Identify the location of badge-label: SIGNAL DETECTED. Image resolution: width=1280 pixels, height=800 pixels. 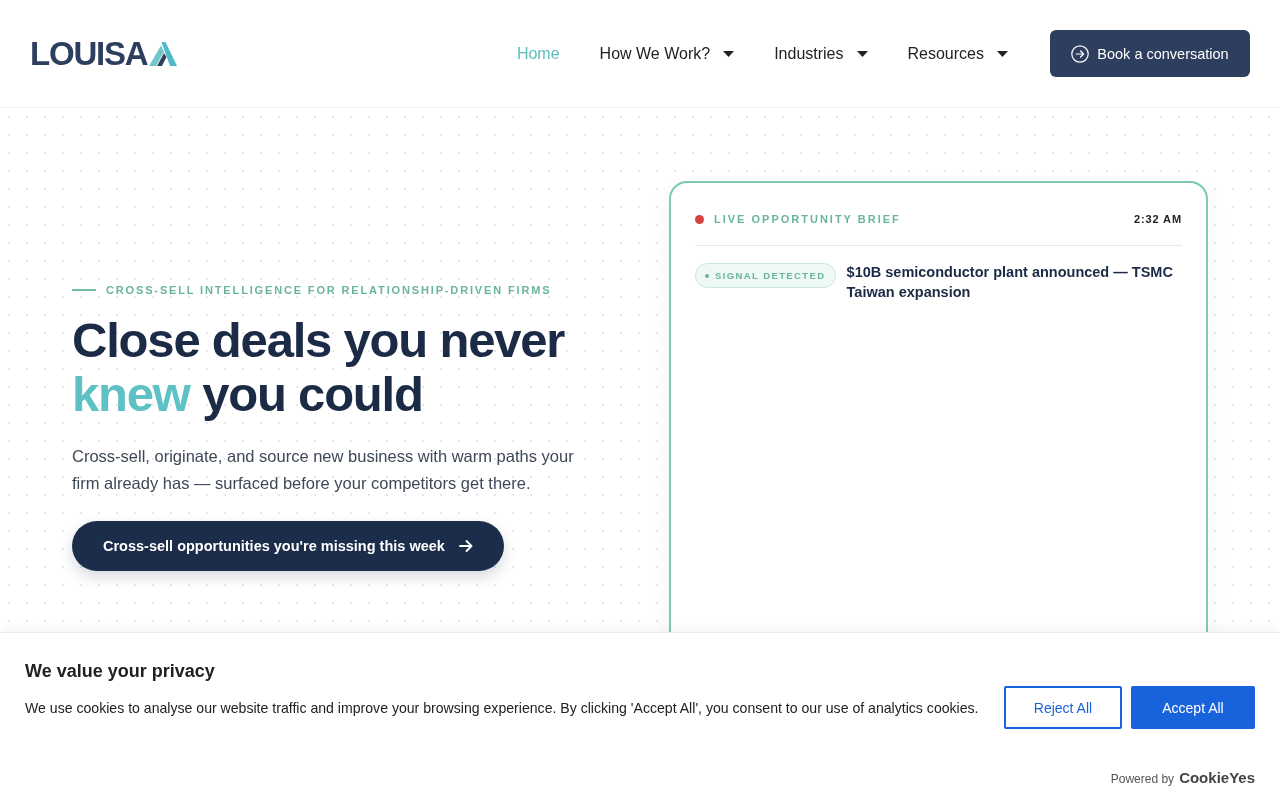
(770, 275).